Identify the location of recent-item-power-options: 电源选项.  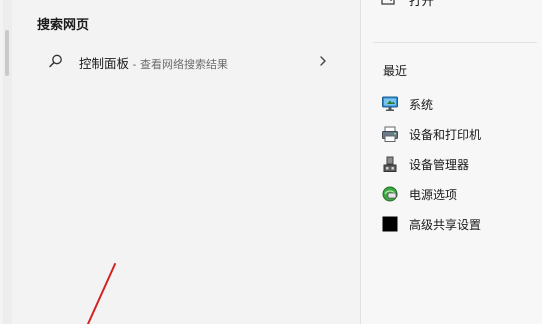
(456, 194).